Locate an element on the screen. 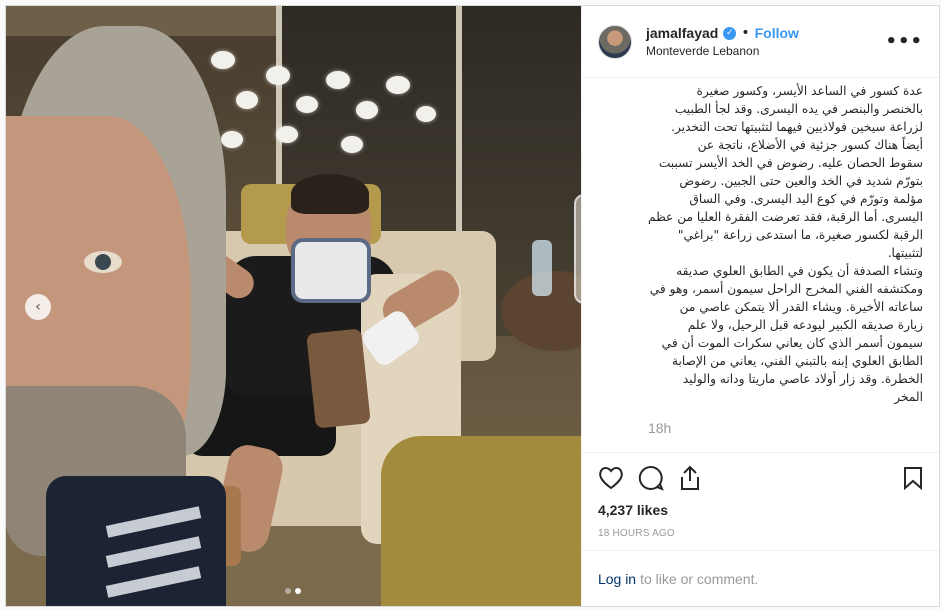 Image resolution: width=941 pixels, height=610 pixels. yellow-chair is located at coordinates (481, 521).